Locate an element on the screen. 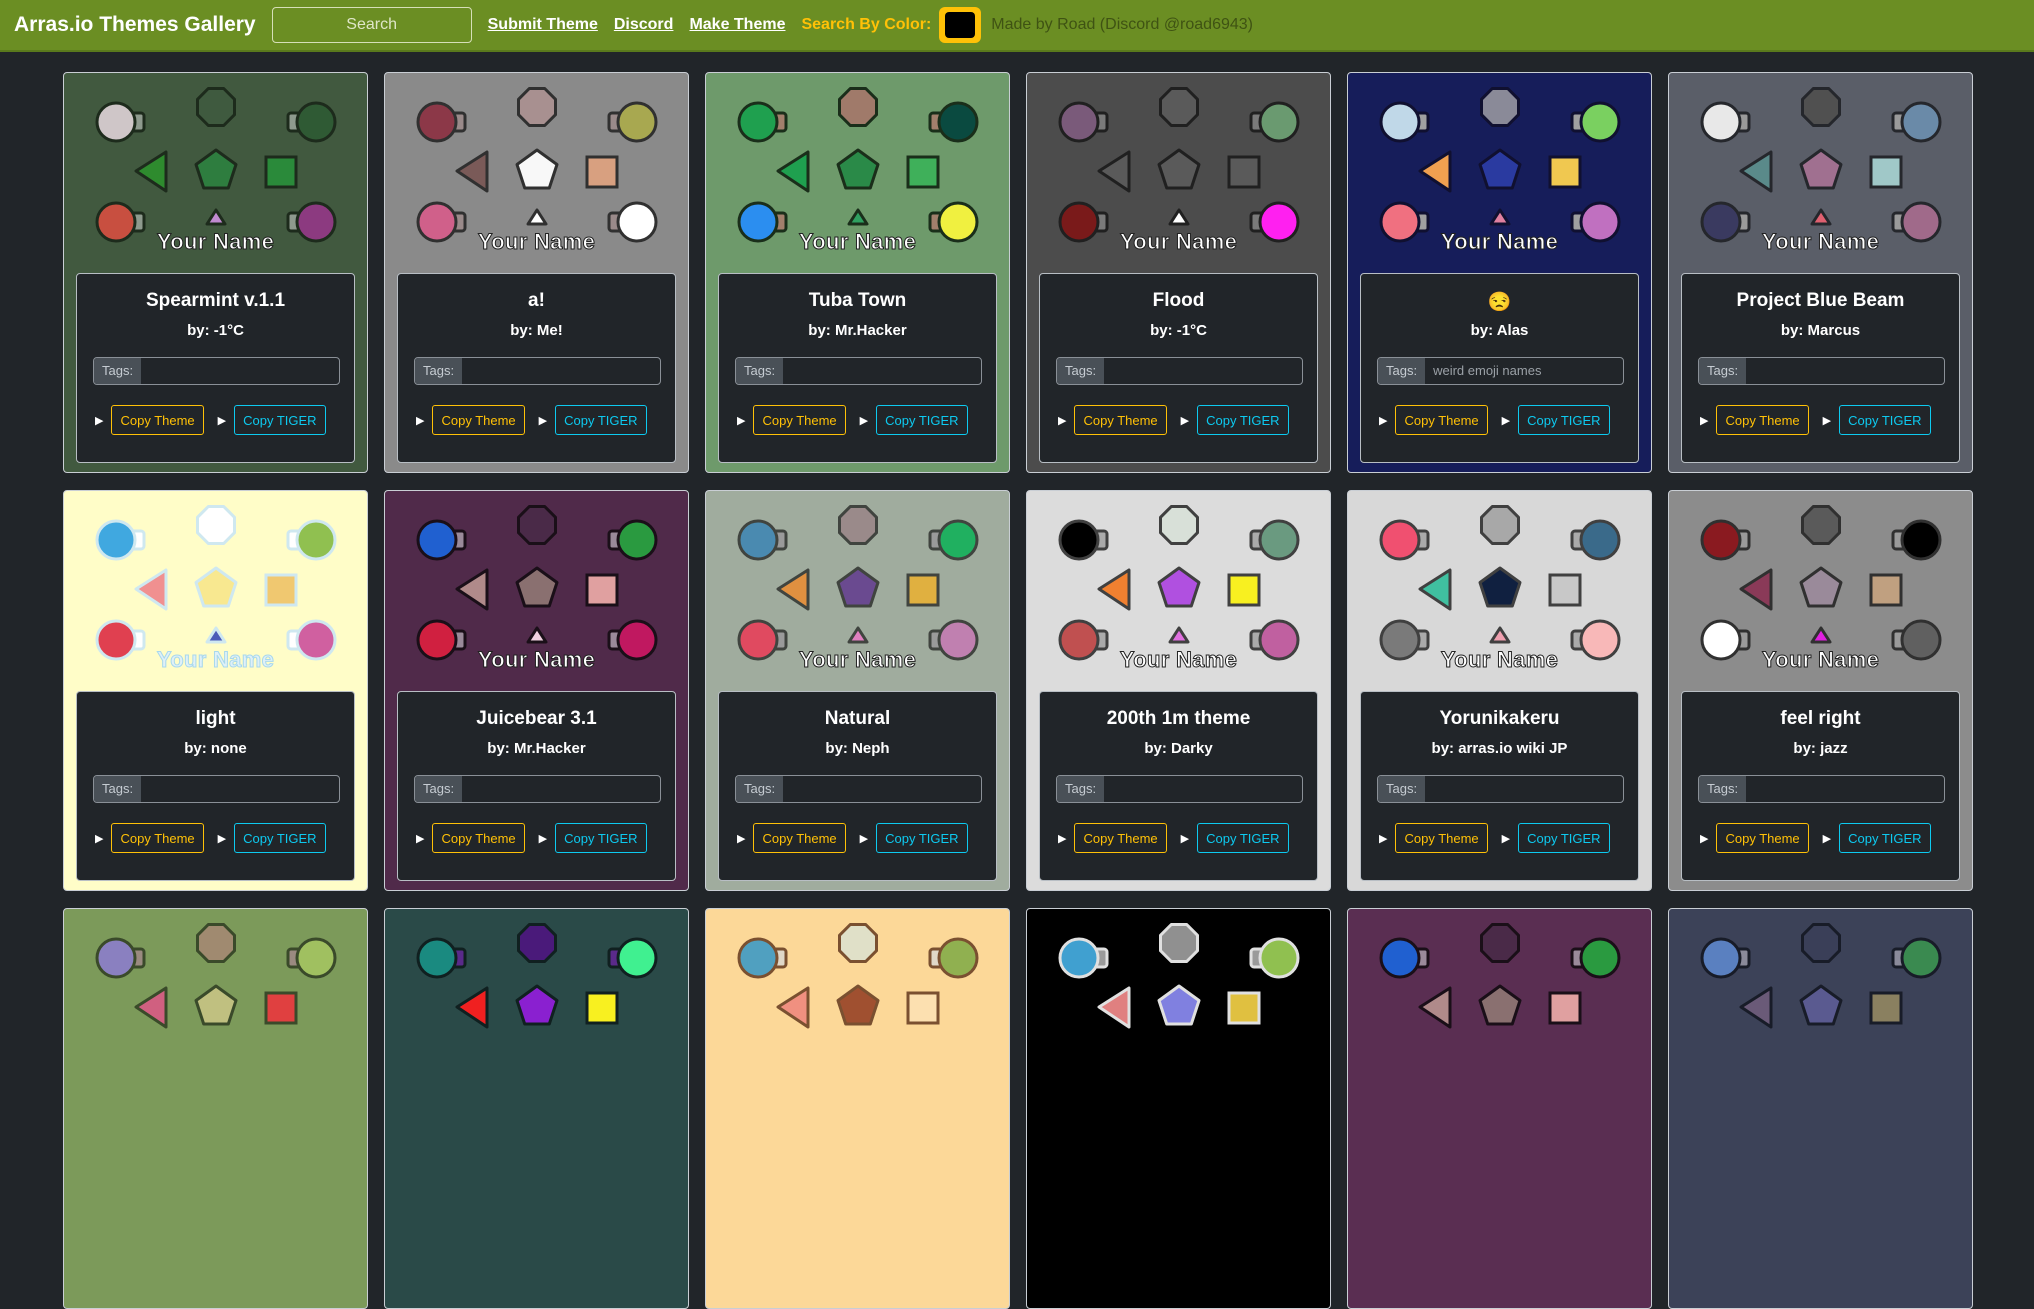 The width and height of the screenshot is (2034, 1309). theme-author: by: Neph is located at coordinates (857, 748).